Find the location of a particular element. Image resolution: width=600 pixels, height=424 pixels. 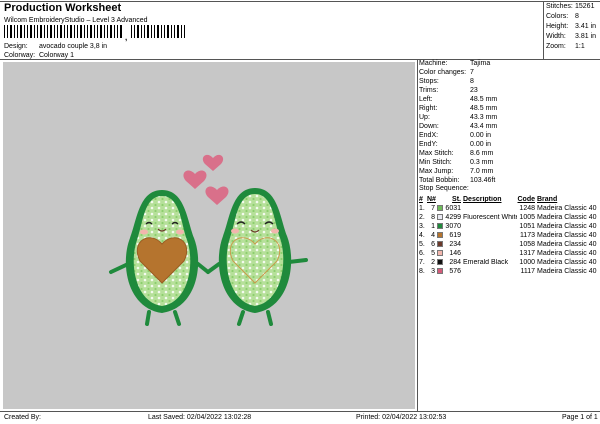

stat-label: Width: is located at coordinates (556, 36).